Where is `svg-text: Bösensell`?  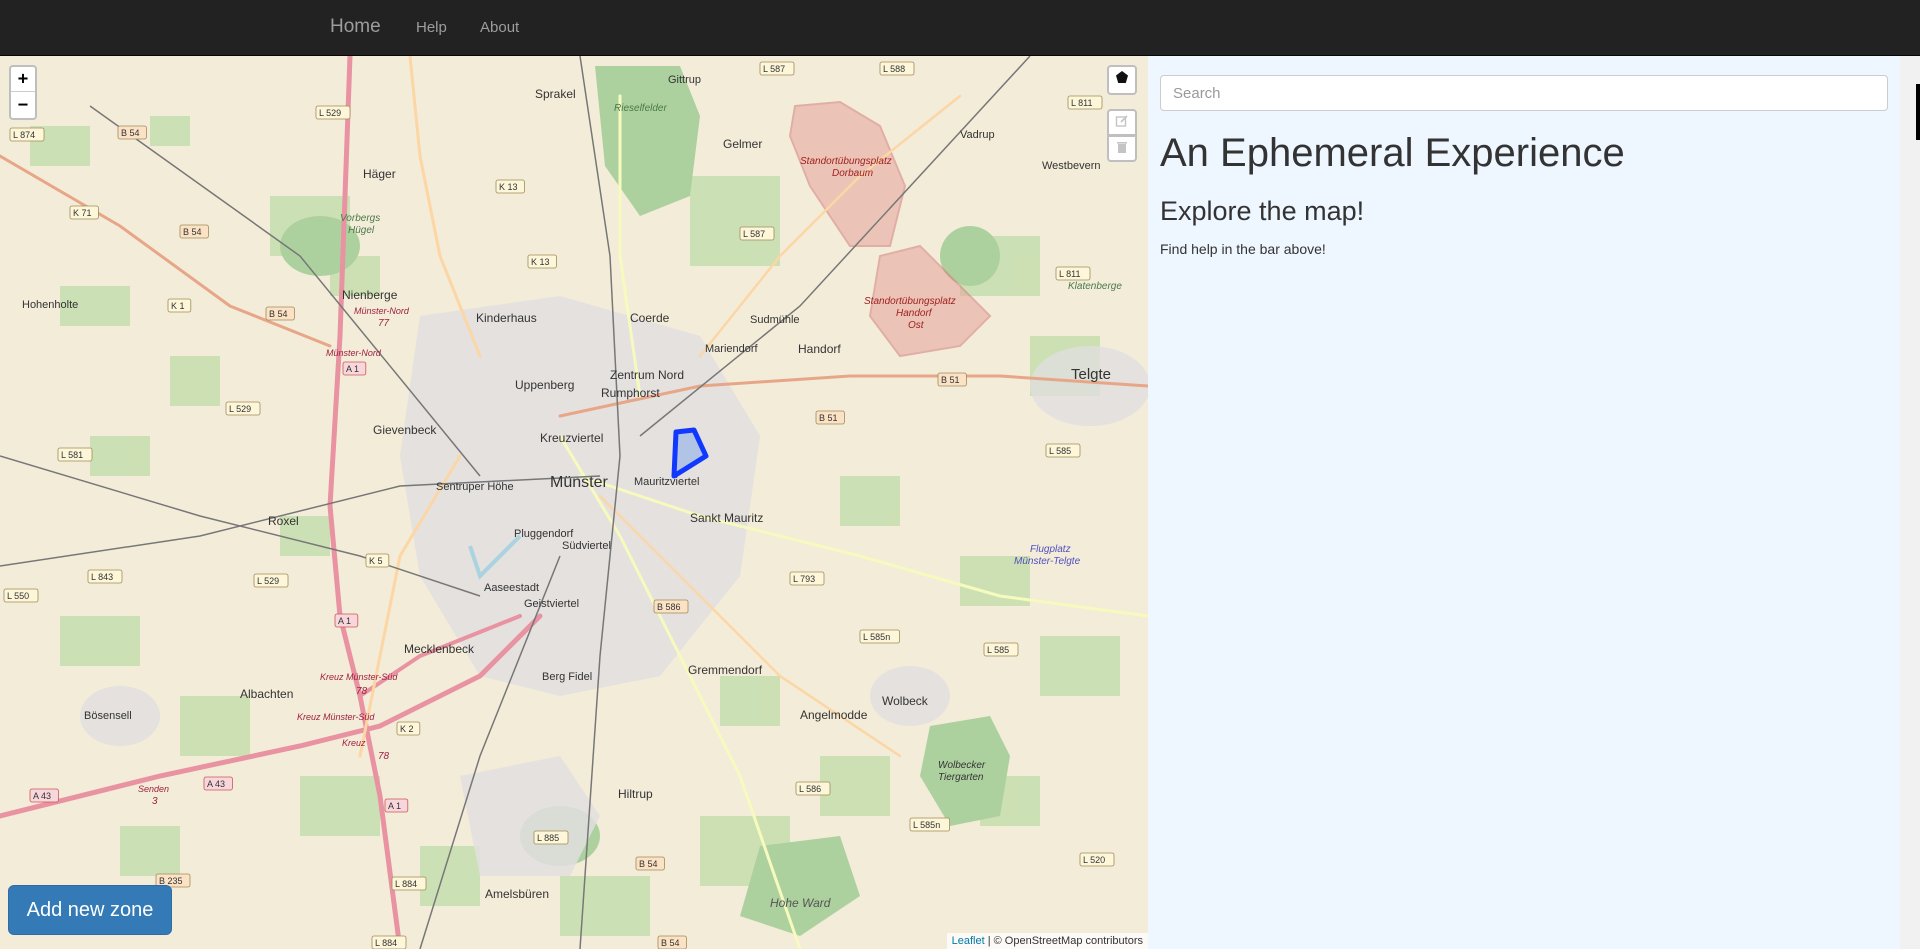 svg-text: Bösensell is located at coordinates (108, 716).